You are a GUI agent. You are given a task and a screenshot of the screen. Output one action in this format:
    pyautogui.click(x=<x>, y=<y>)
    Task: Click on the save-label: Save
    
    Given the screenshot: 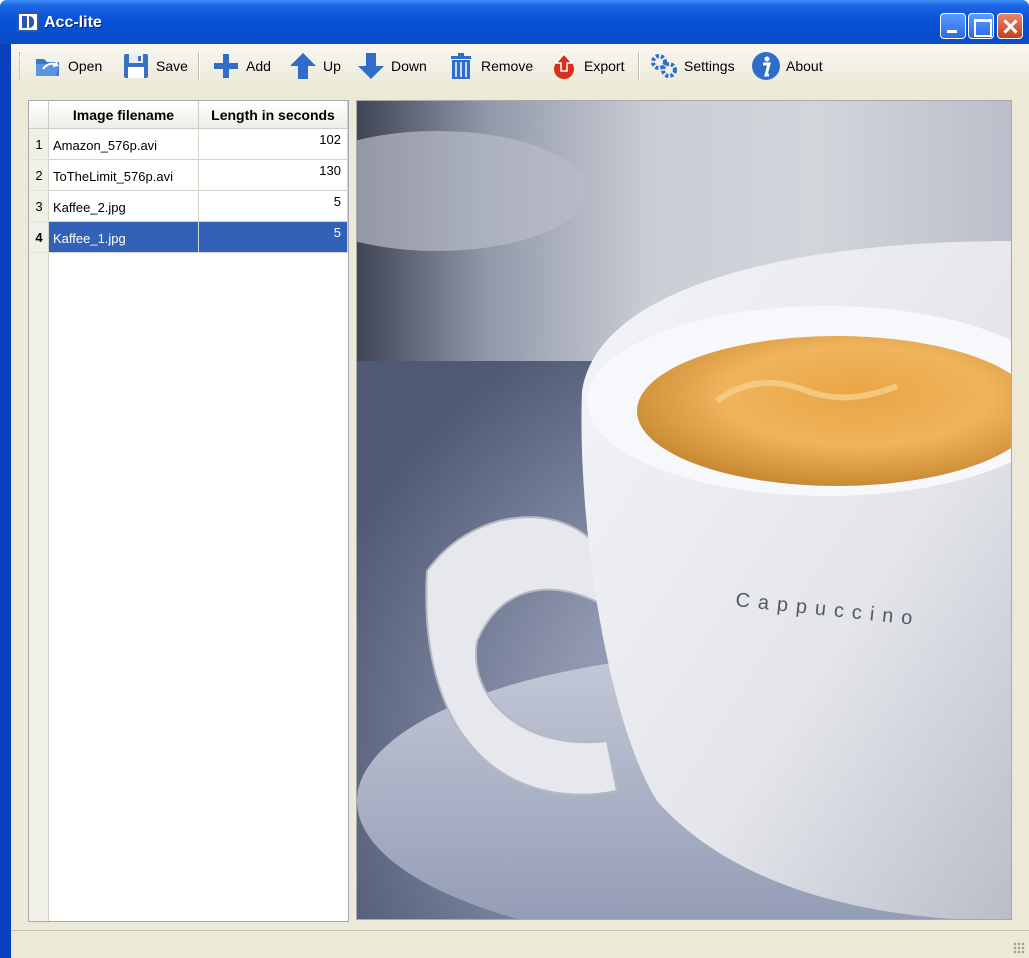 What is the action you would take?
    pyautogui.click(x=172, y=66)
    